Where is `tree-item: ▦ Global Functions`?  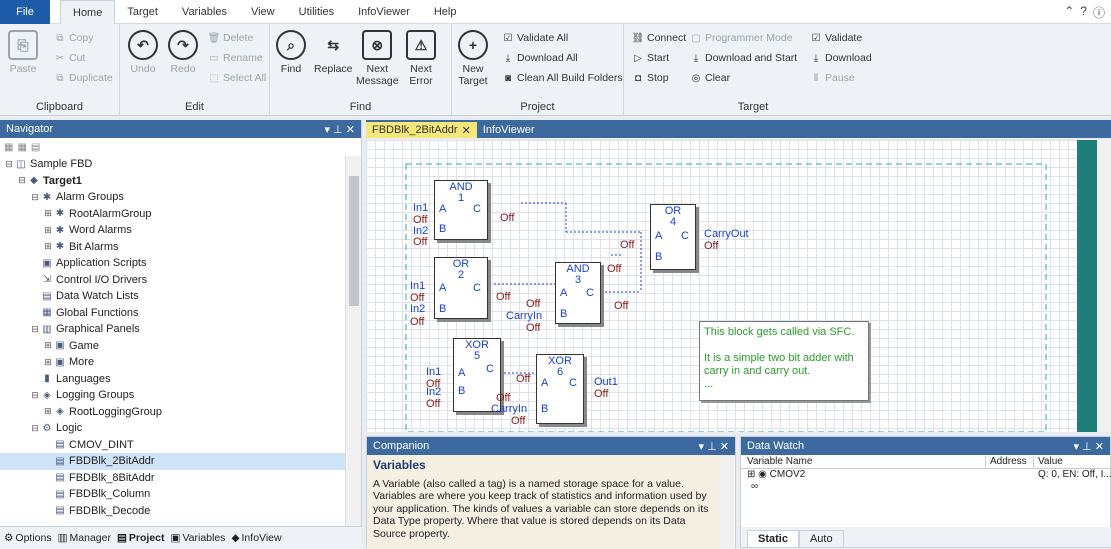
tree-item: ▦ Global Functions is located at coordinates (172, 313).